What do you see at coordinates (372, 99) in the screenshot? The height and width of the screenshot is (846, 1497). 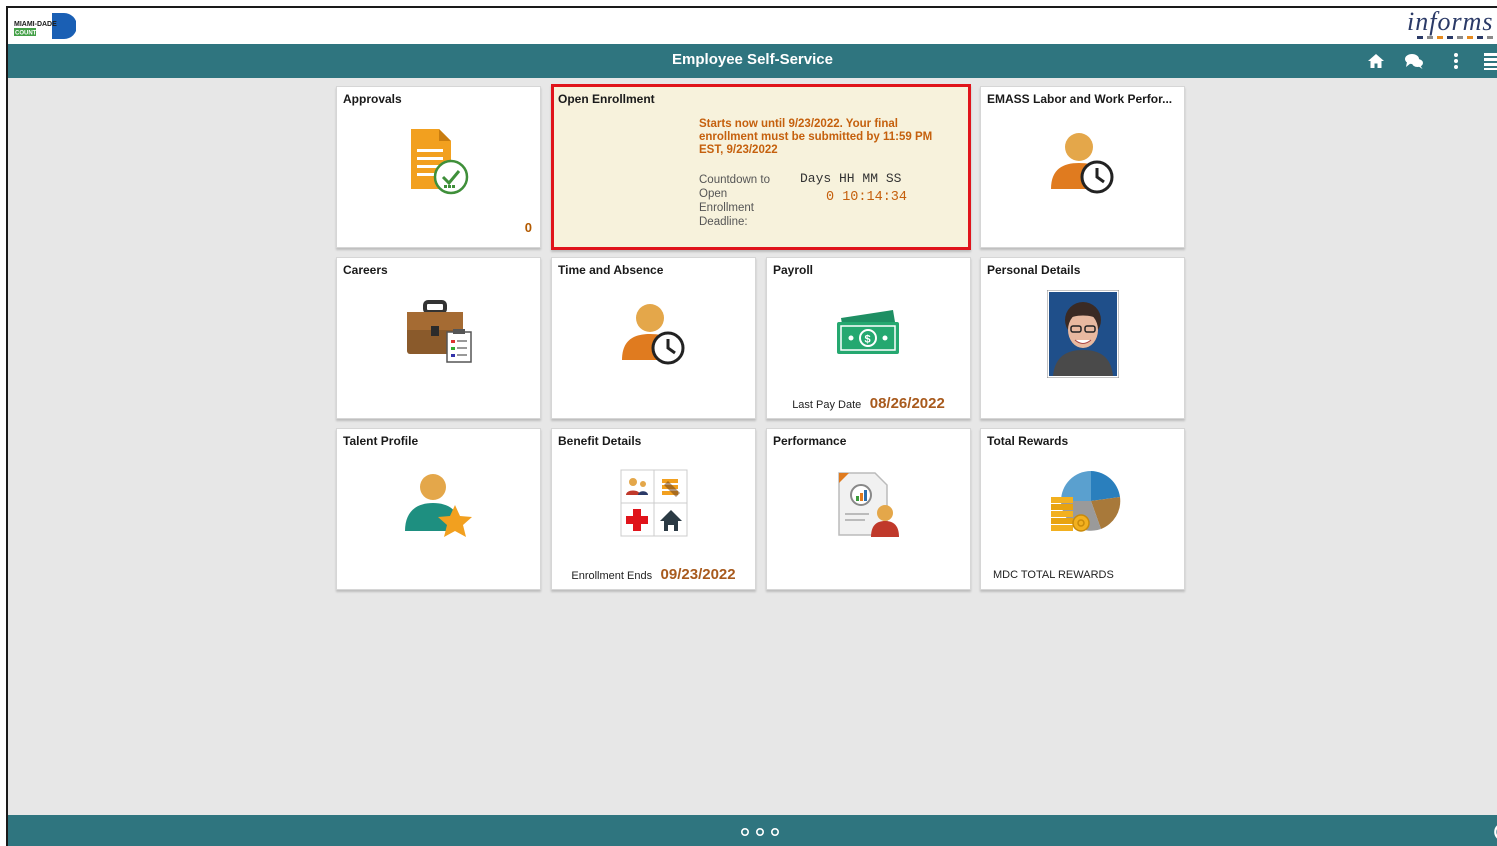 I see `tile-title: Approvals` at bounding box center [372, 99].